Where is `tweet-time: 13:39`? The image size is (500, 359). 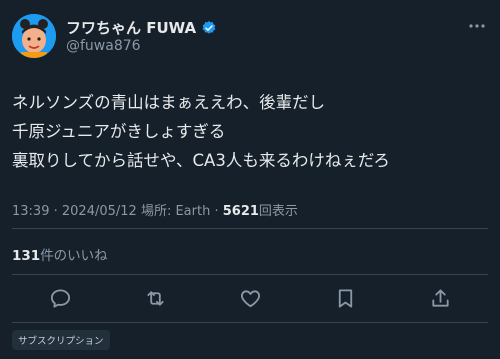
tweet-time: 13:39 is located at coordinates (30, 211).